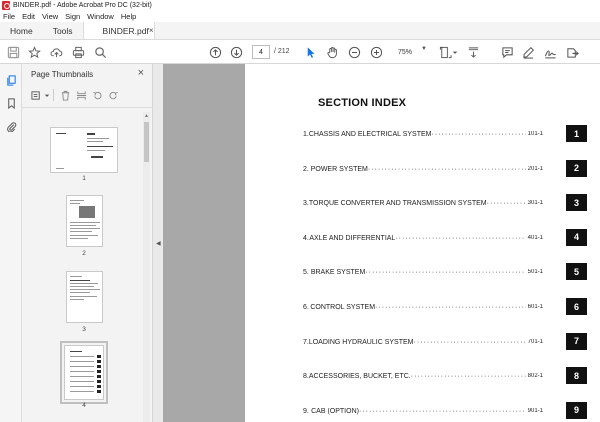  Describe the element at coordinates (576, 272) in the screenshot. I see `section-tab-box: 5` at that location.